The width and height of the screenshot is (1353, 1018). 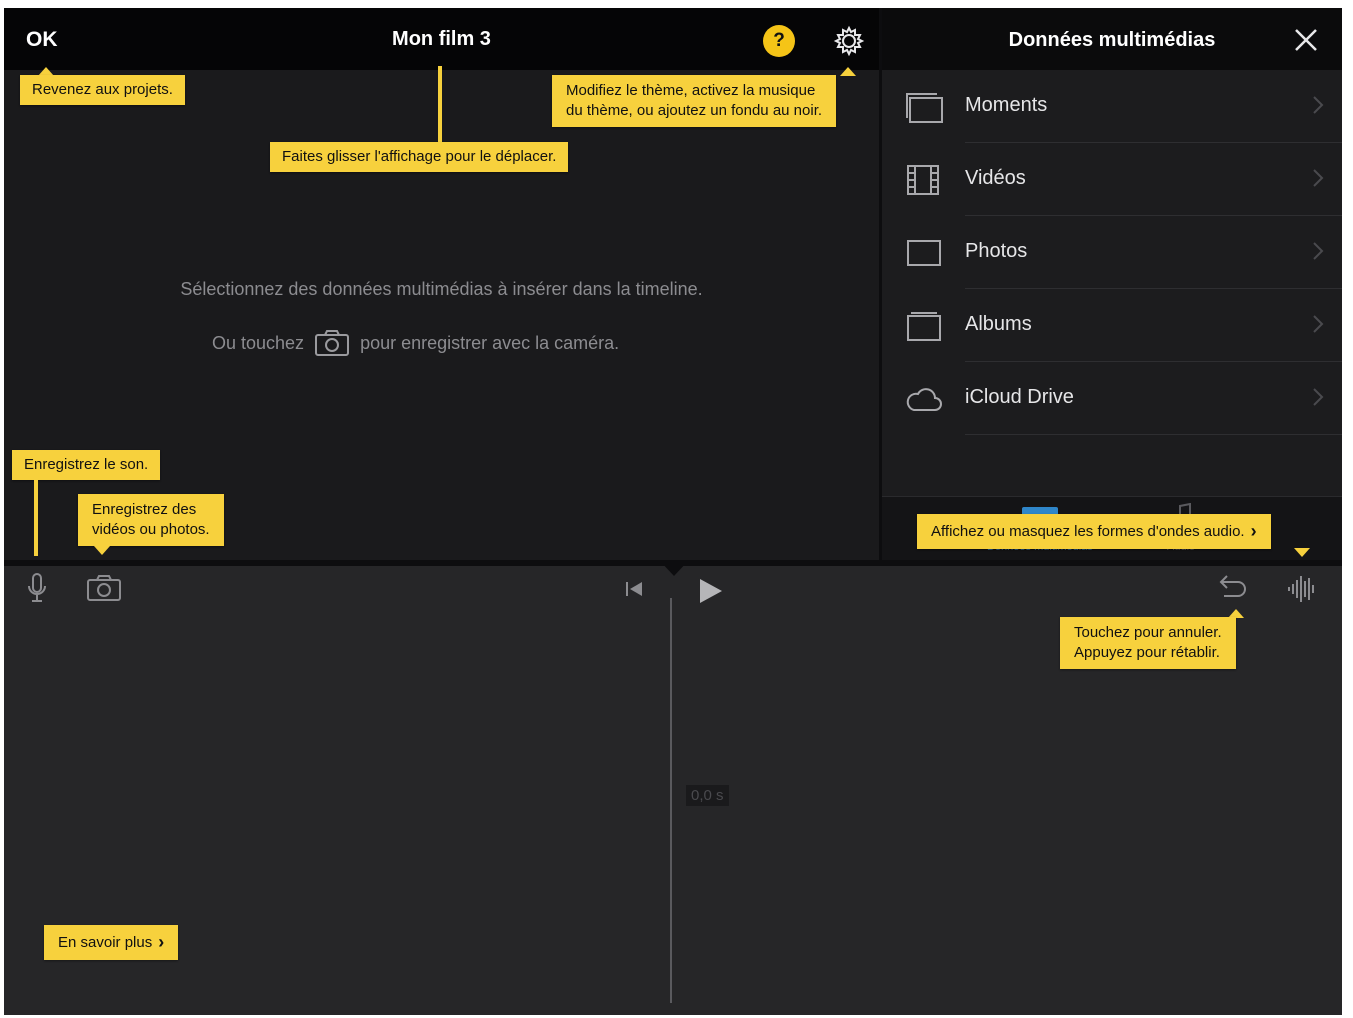 What do you see at coordinates (998, 324) in the screenshot?
I see `media-item-label: Albums` at bounding box center [998, 324].